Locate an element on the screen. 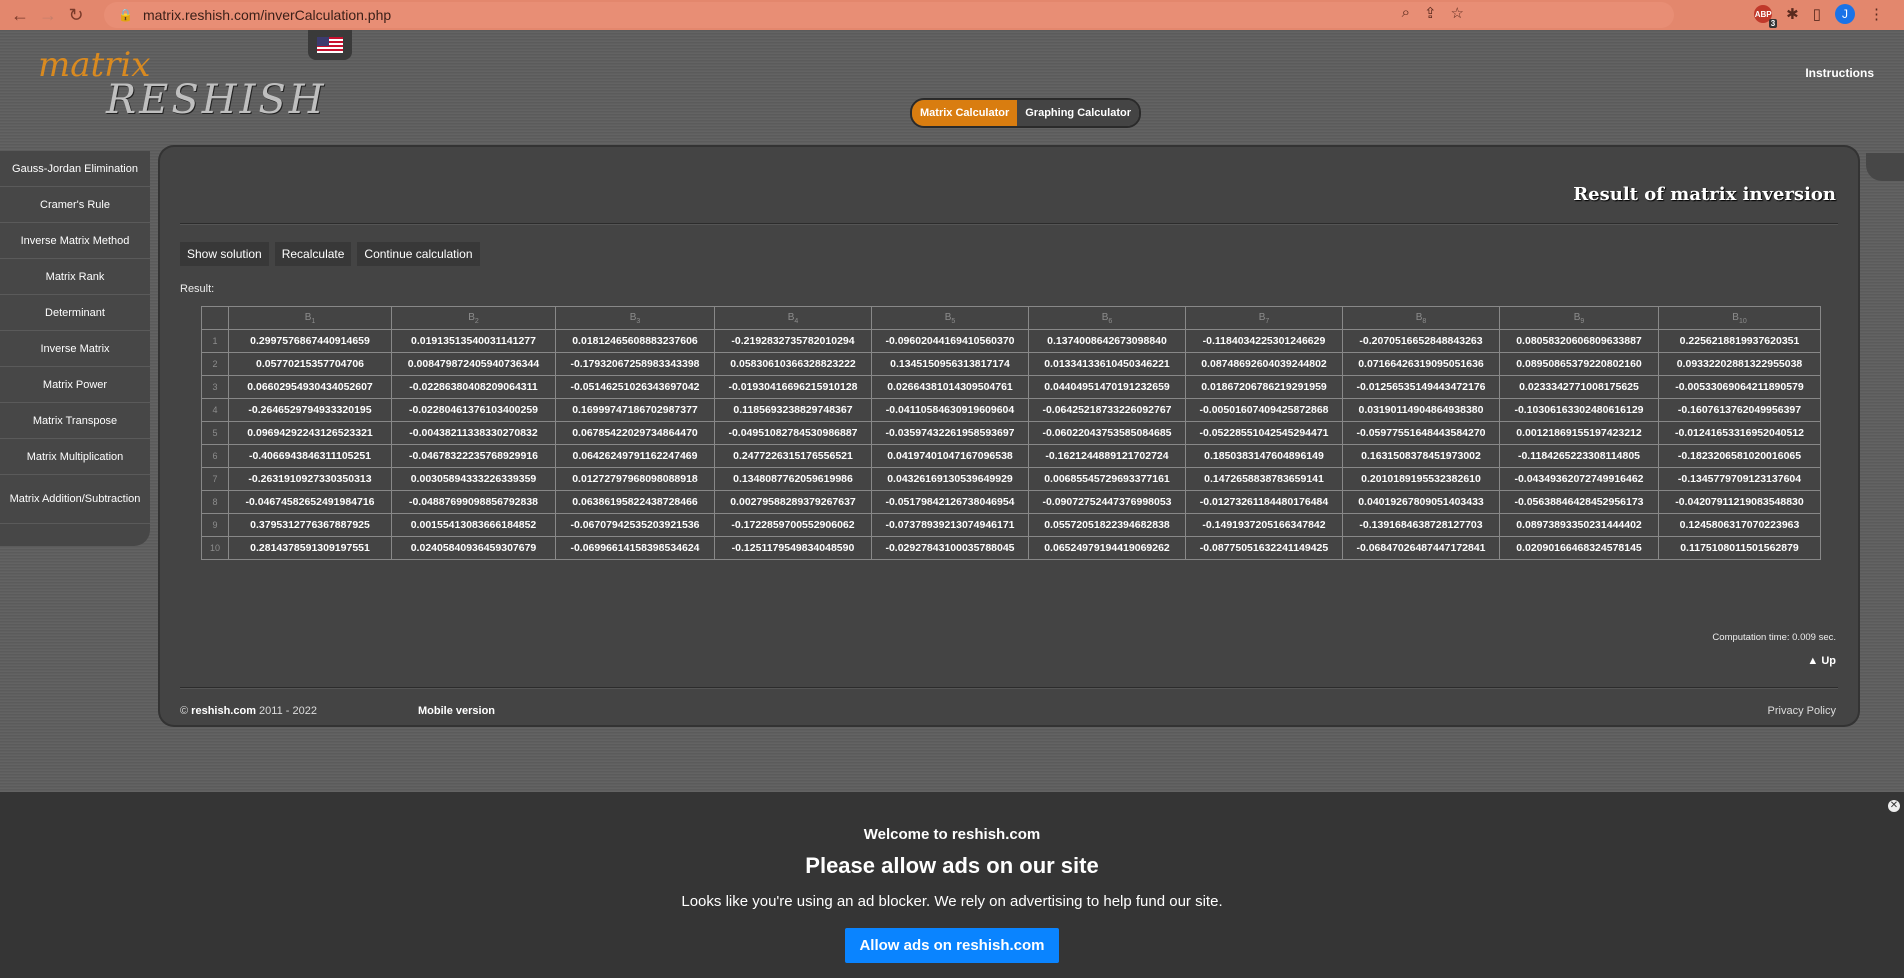 Image resolution: width=1904 pixels, height=978 pixels. matrix-cell: -0.04951082784530986887 is located at coordinates (793, 433).